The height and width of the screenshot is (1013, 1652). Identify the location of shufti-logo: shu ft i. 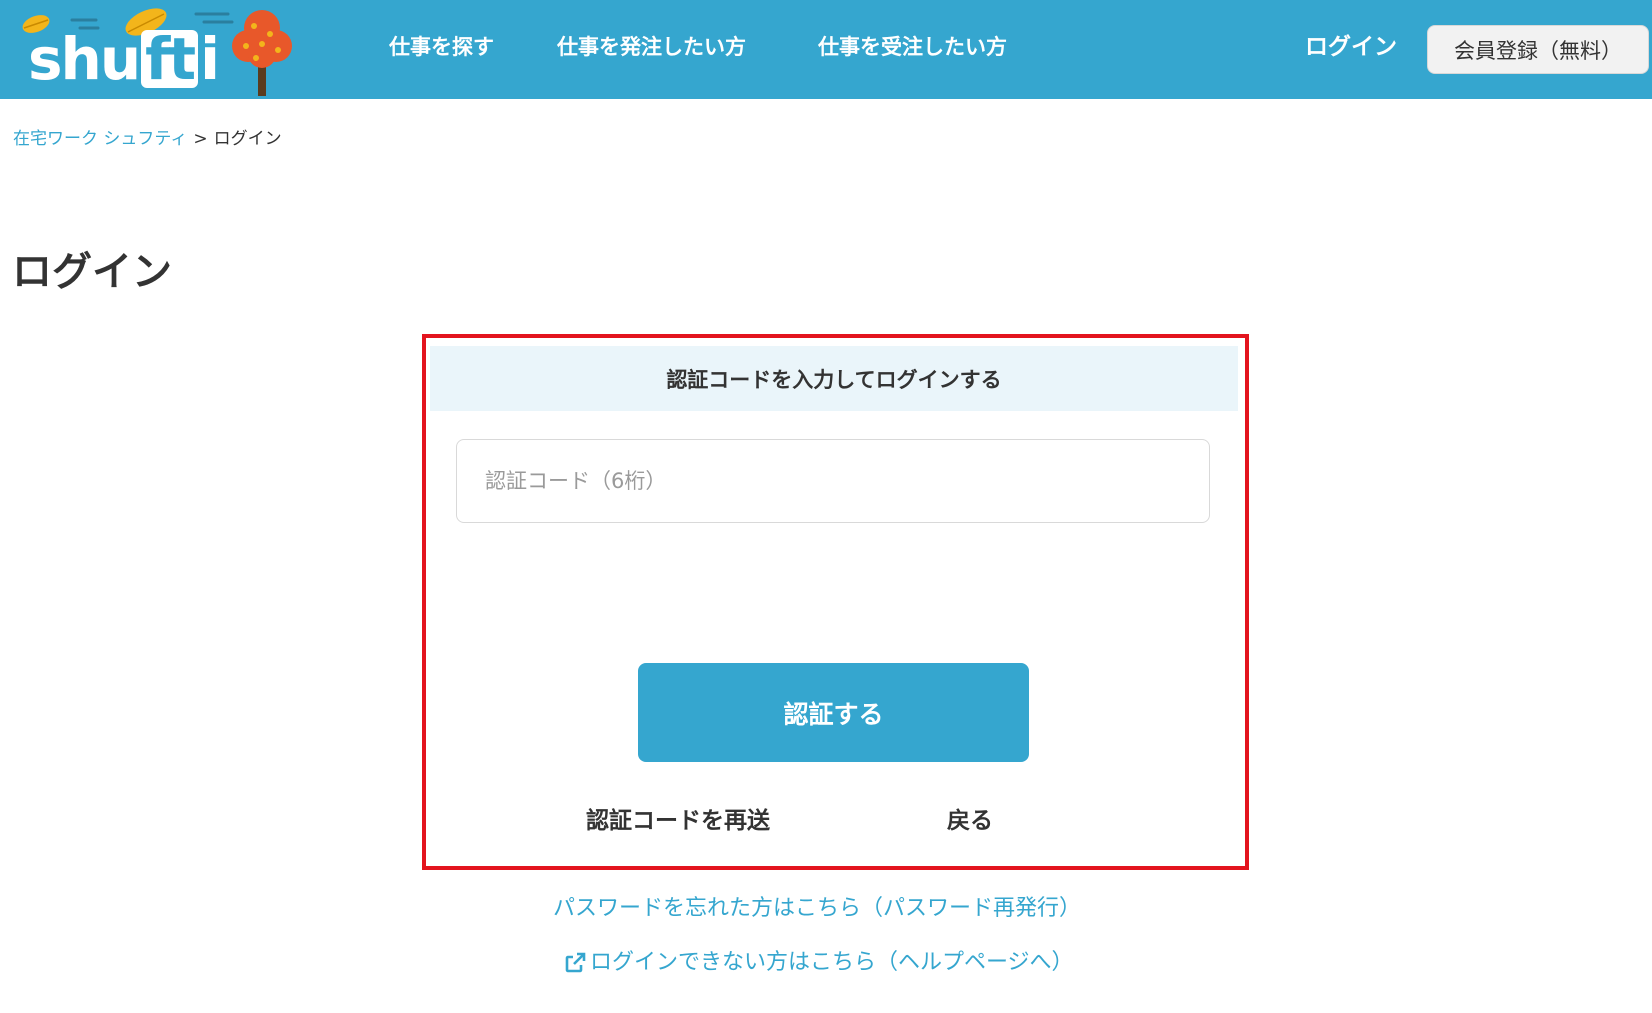
(168, 50).